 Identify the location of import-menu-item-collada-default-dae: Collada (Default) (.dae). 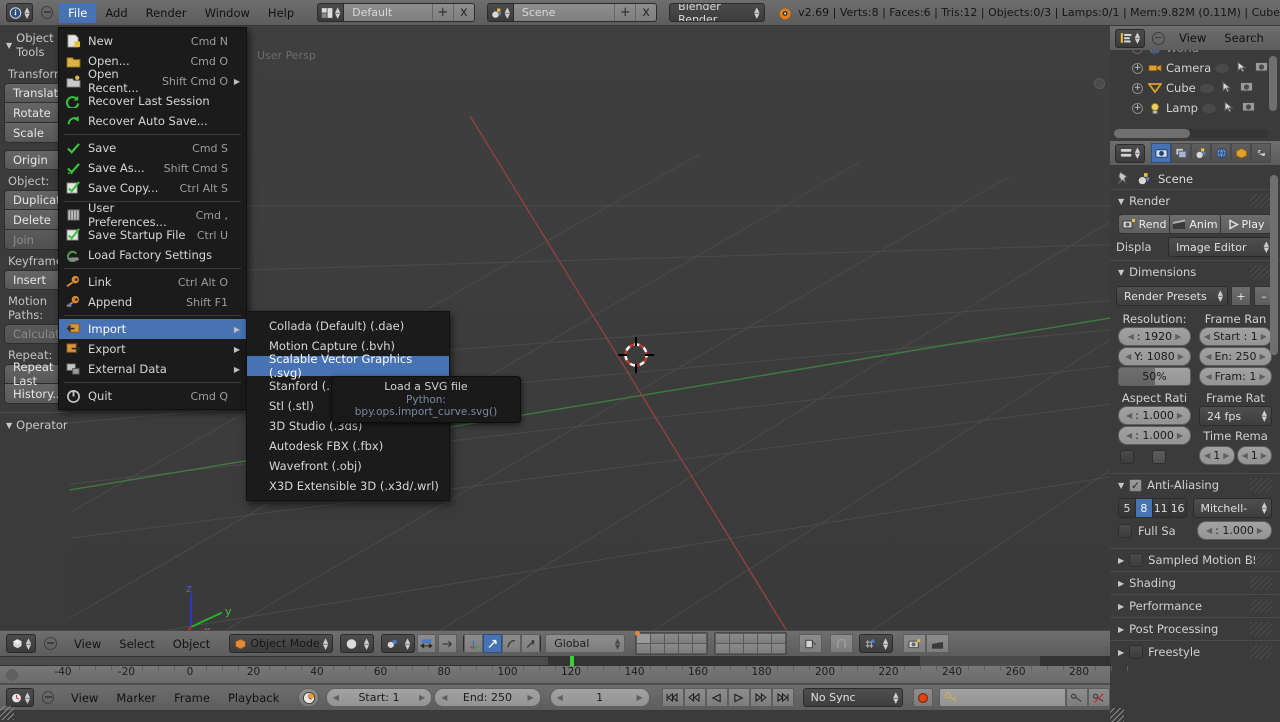
(348, 326).